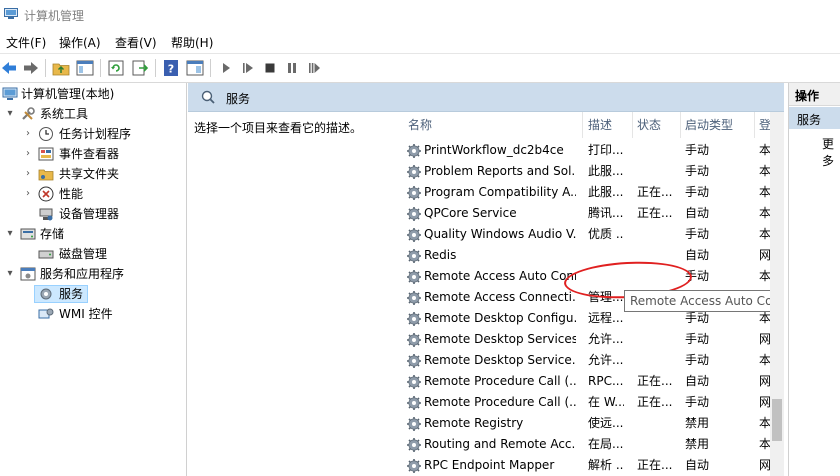 This screenshot has height=476, width=840. What do you see at coordinates (807, 96) in the screenshot?
I see `actions-title: 操作` at bounding box center [807, 96].